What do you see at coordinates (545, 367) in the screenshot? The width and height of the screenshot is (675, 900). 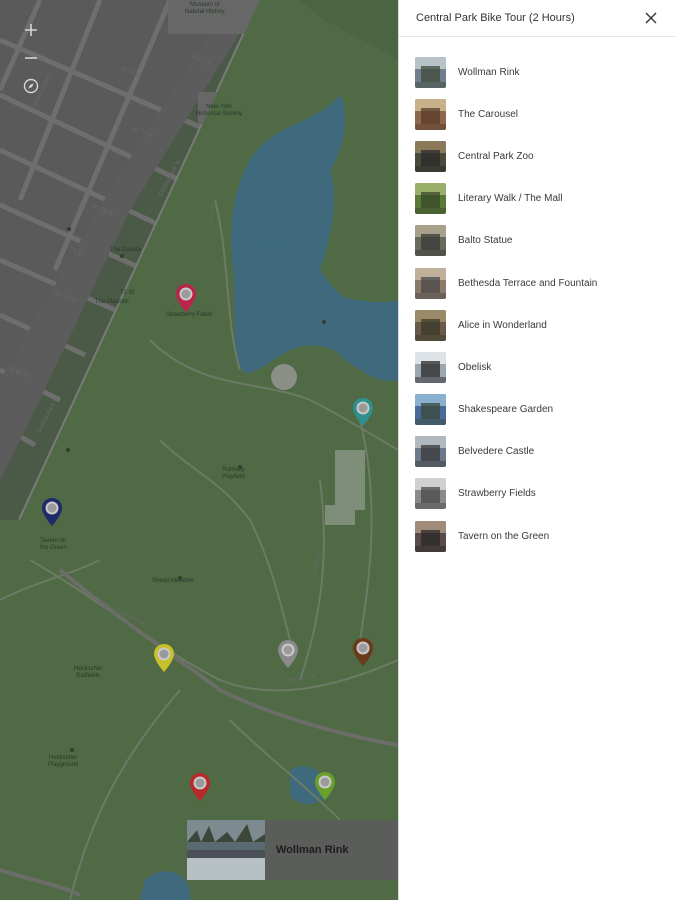 I see `stop-item: Obelisk` at bounding box center [545, 367].